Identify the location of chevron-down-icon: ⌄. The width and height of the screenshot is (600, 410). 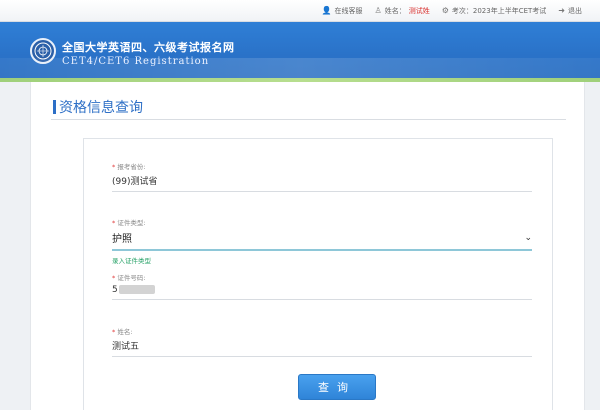
(528, 237).